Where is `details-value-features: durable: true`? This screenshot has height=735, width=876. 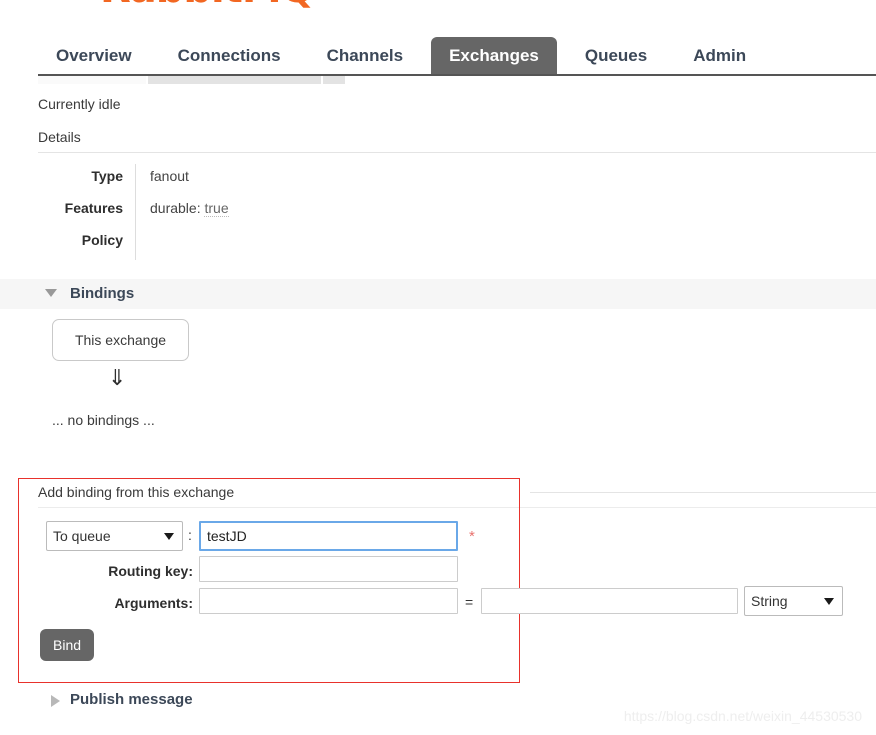
details-value-features: durable: true is located at coordinates (182, 212).